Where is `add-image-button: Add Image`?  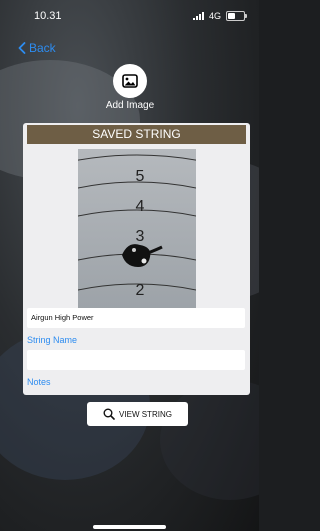
add-image-button: Add Image is located at coordinates (130, 87).